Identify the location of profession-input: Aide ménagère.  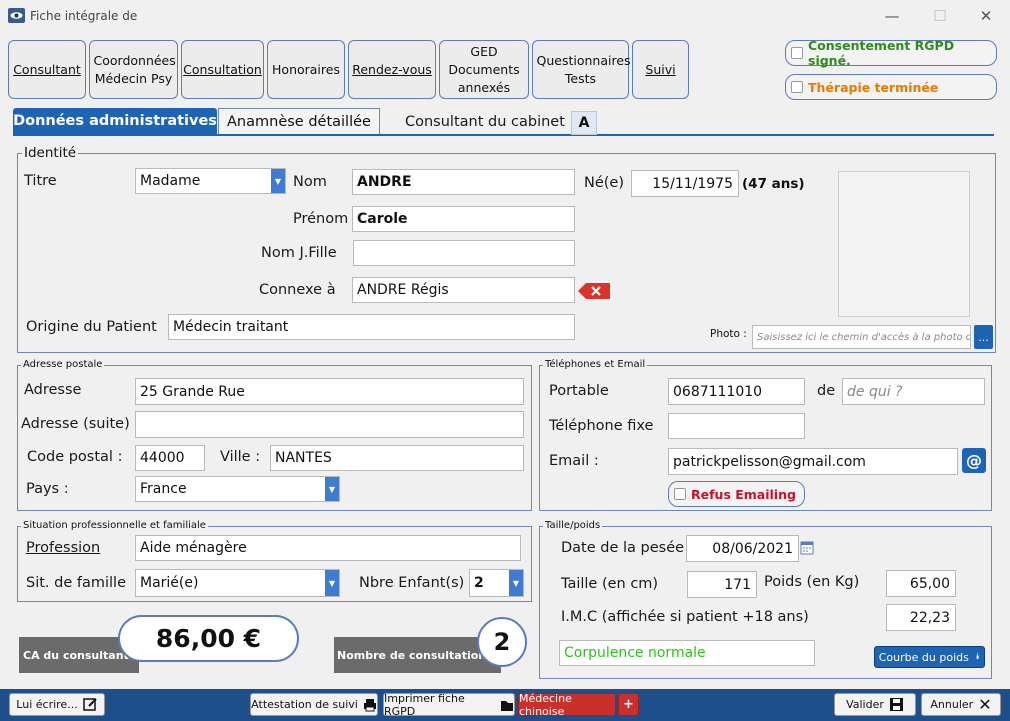
(328, 548).